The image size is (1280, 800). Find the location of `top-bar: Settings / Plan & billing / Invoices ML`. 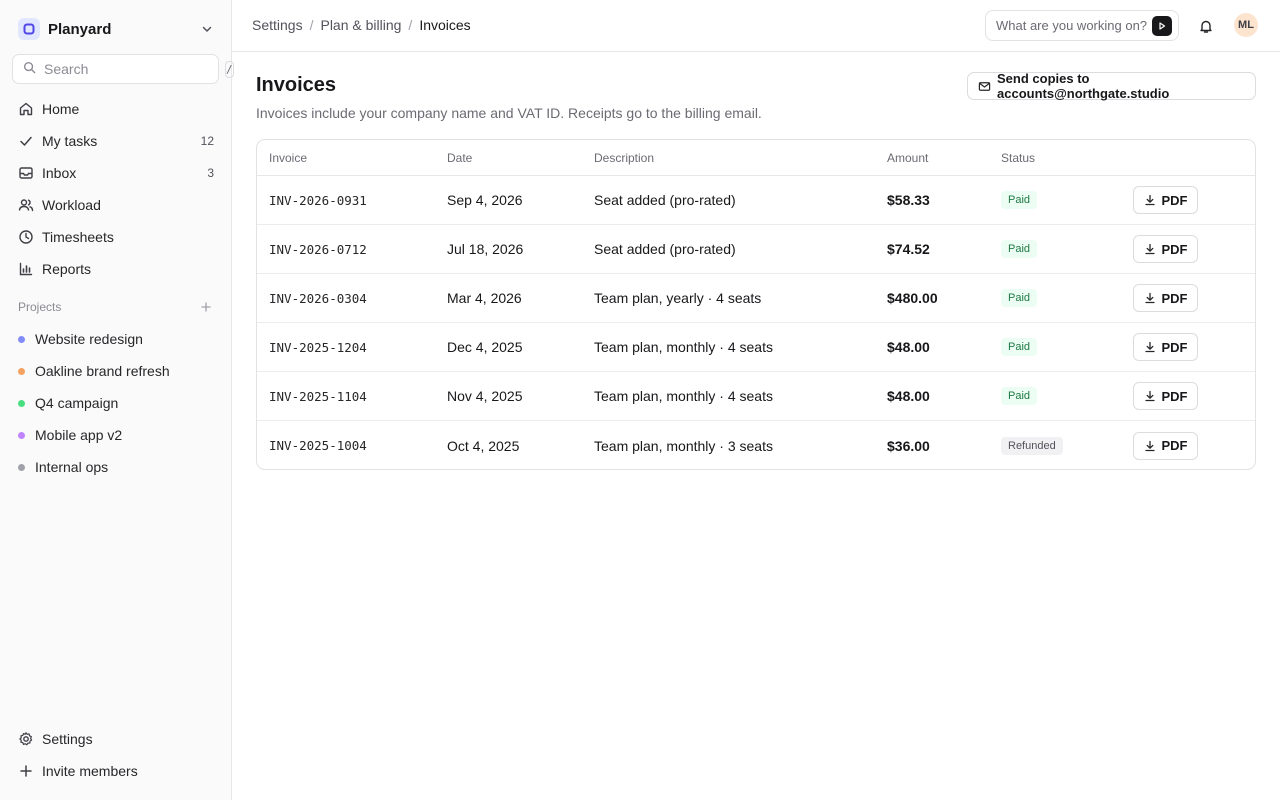

top-bar: Settings / Plan & billing / Invoices ML is located at coordinates (756, 26).